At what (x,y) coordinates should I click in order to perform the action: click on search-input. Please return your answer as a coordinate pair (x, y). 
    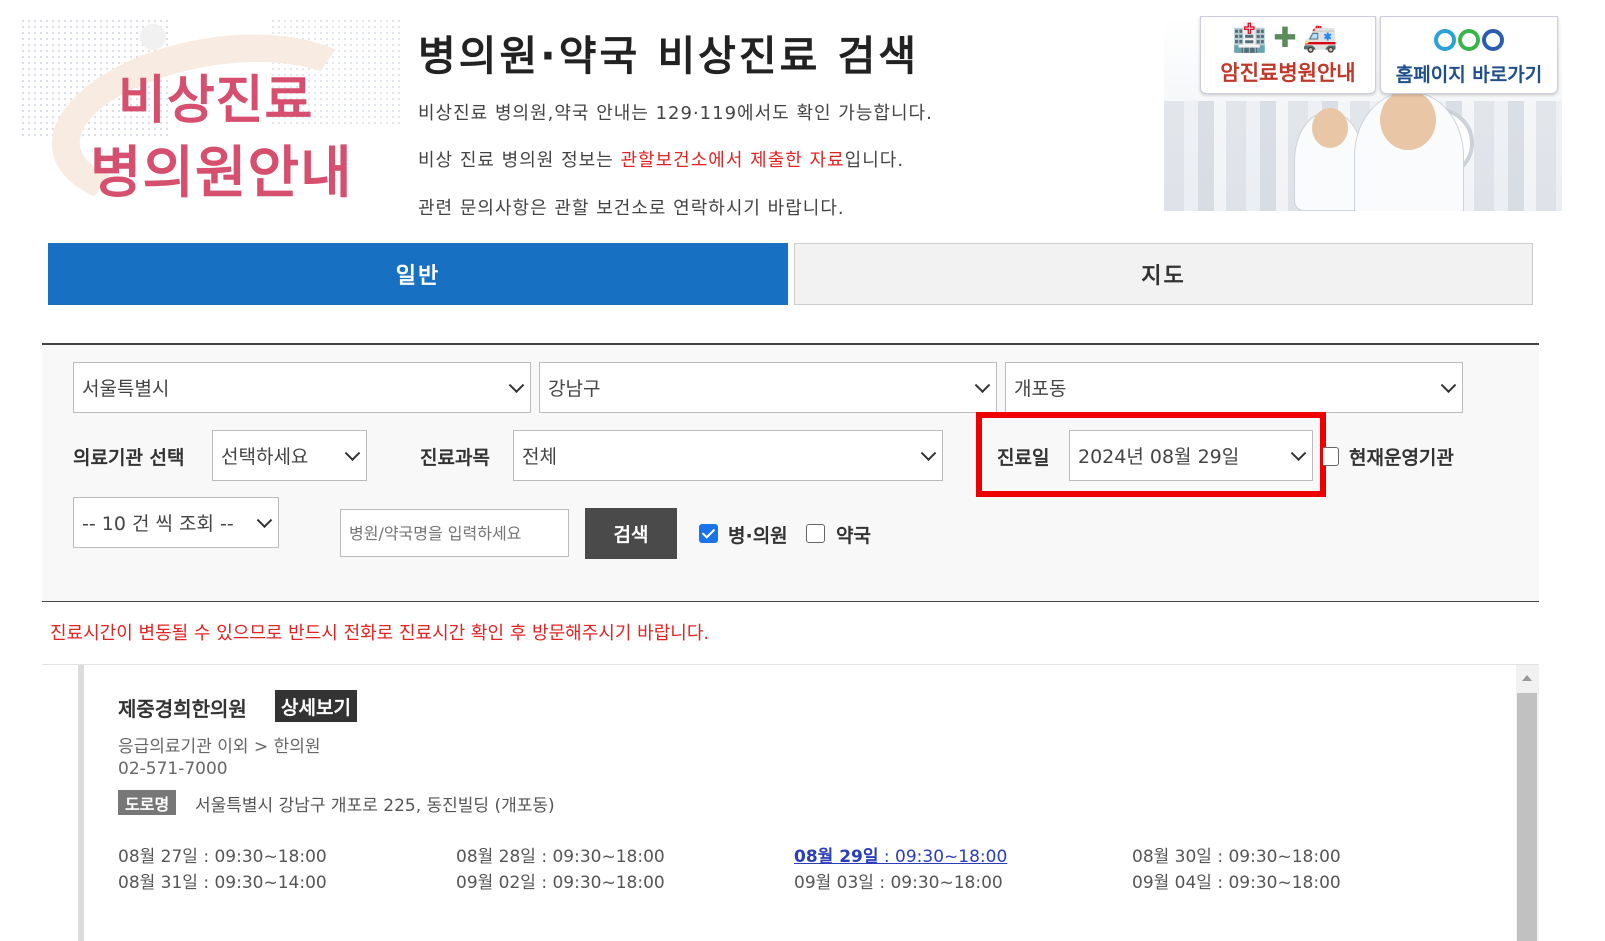
    Looking at the image, I should click on (454, 533).